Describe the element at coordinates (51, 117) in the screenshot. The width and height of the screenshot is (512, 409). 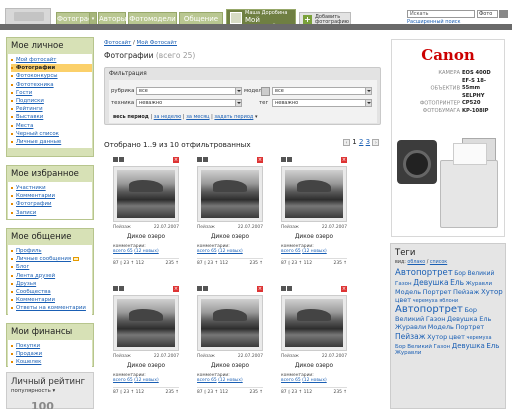
I see `sidebar-item: Выставки` at that location.